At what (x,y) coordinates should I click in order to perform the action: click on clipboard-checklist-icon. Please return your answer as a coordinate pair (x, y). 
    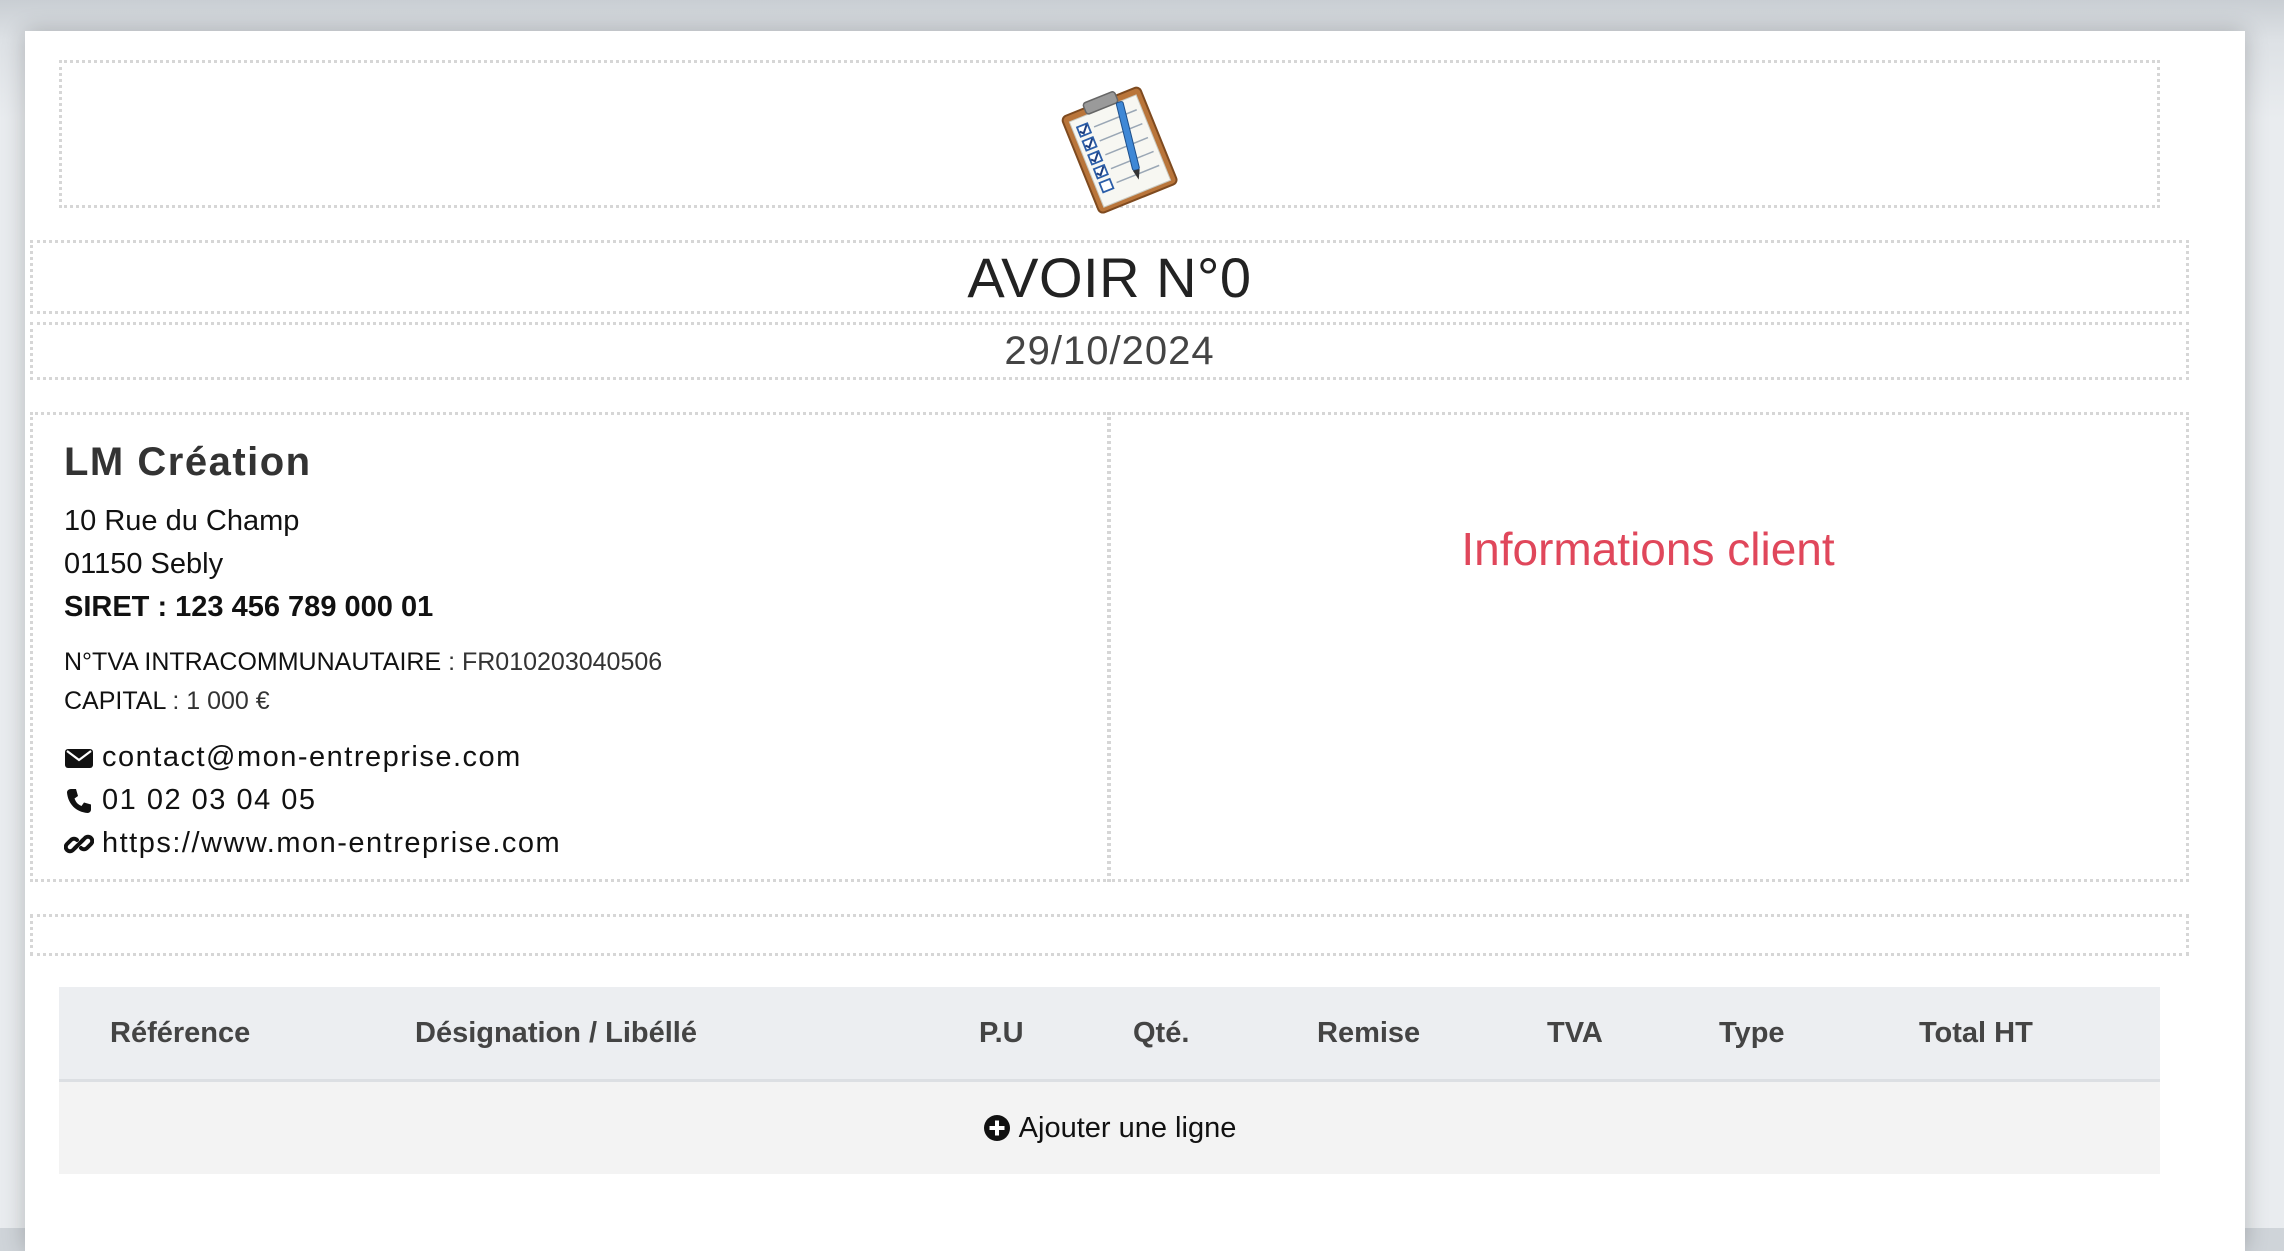
    Looking at the image, I should click on (1119, 150).